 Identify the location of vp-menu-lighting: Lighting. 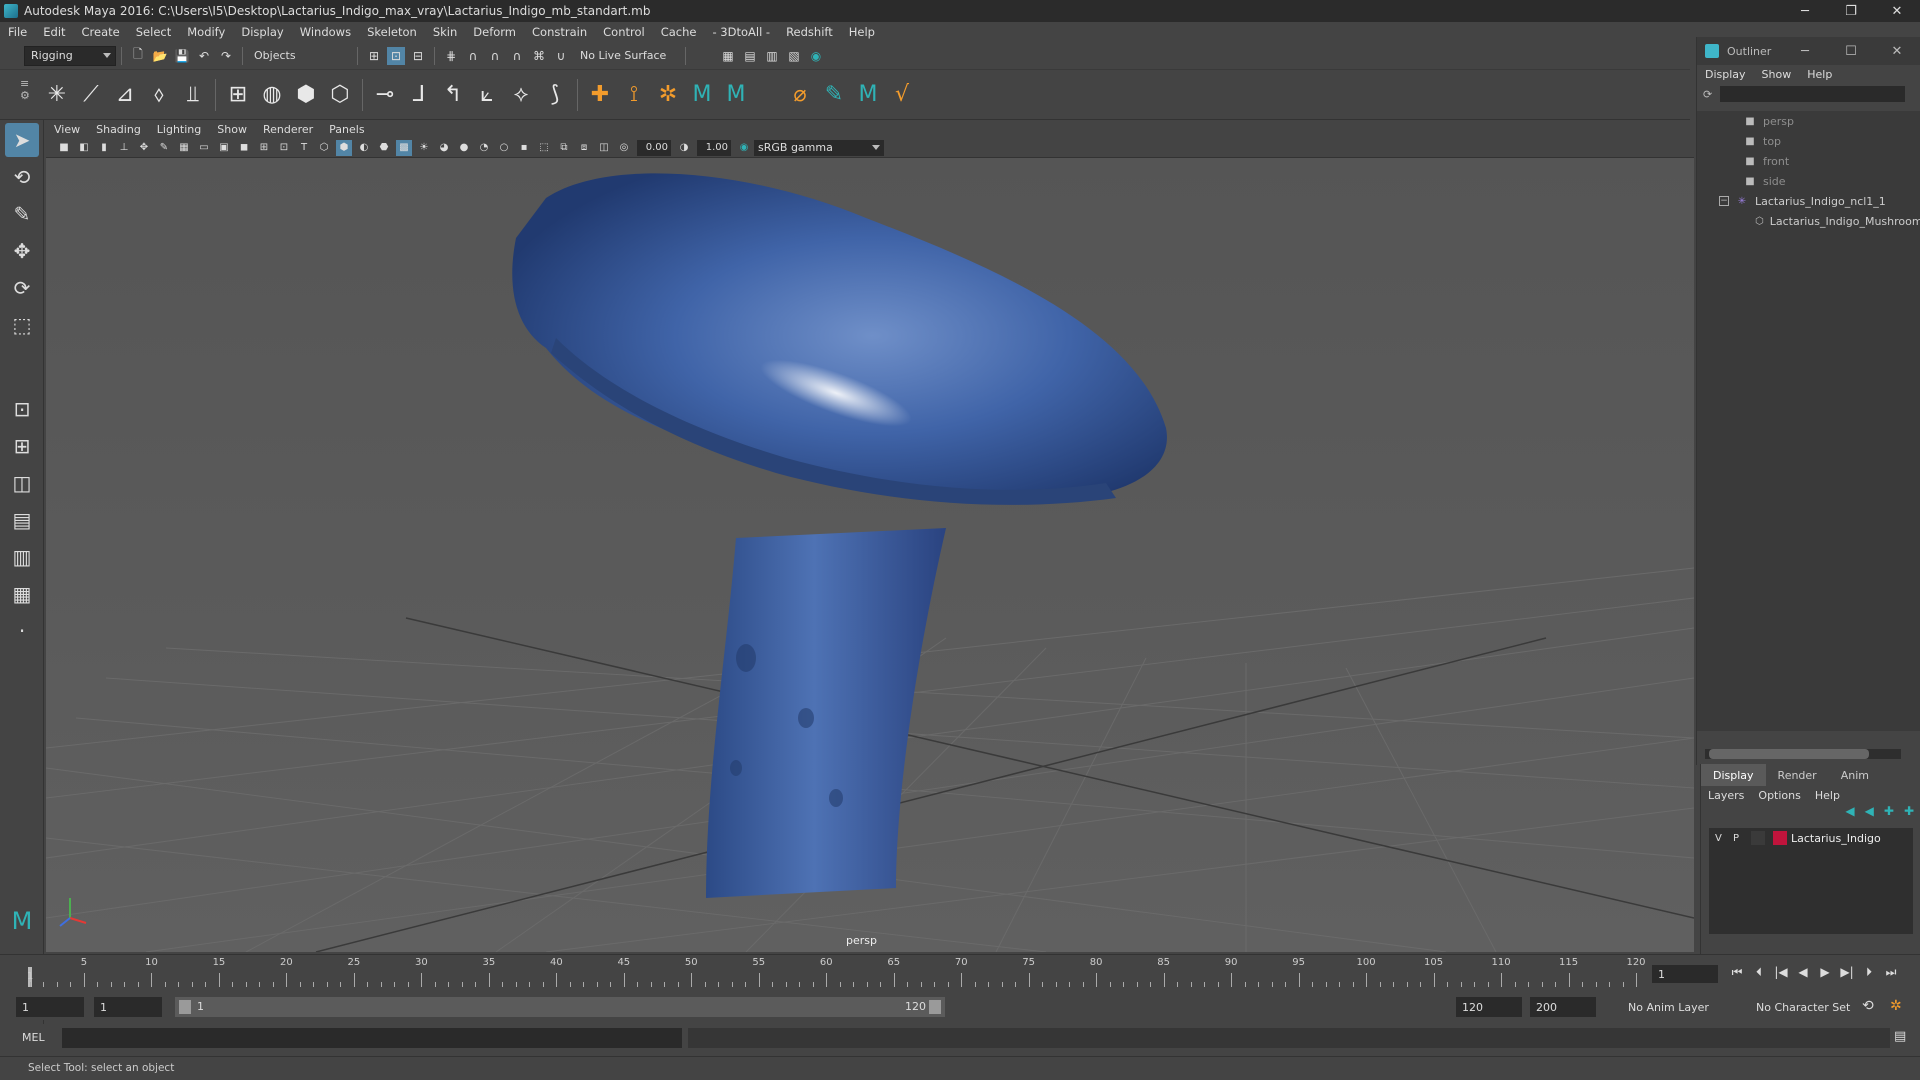
(179, 129).